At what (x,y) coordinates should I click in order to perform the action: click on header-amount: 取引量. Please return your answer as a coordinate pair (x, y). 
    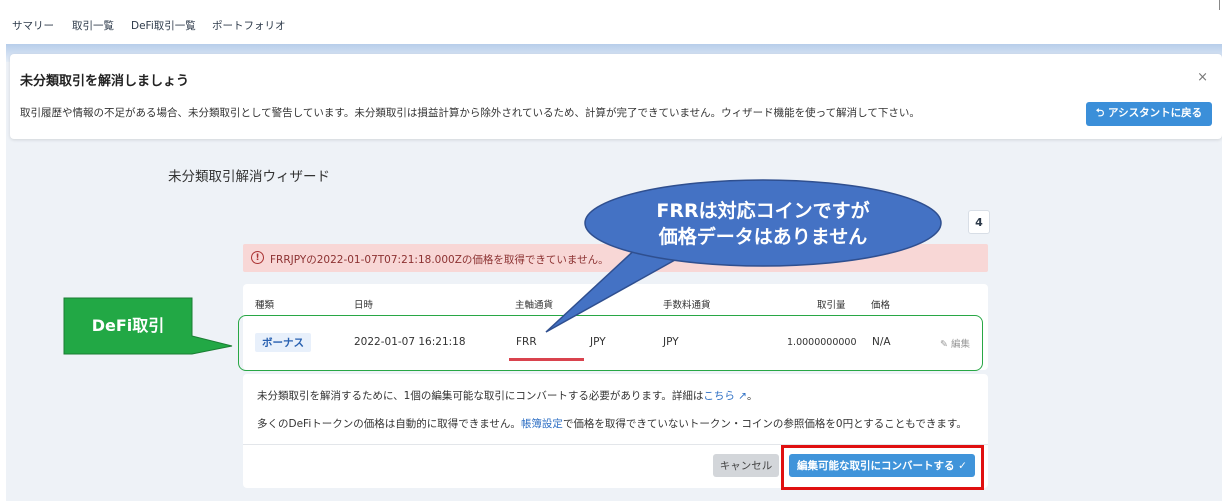
    Looking at the image, I should click on (831, 305).